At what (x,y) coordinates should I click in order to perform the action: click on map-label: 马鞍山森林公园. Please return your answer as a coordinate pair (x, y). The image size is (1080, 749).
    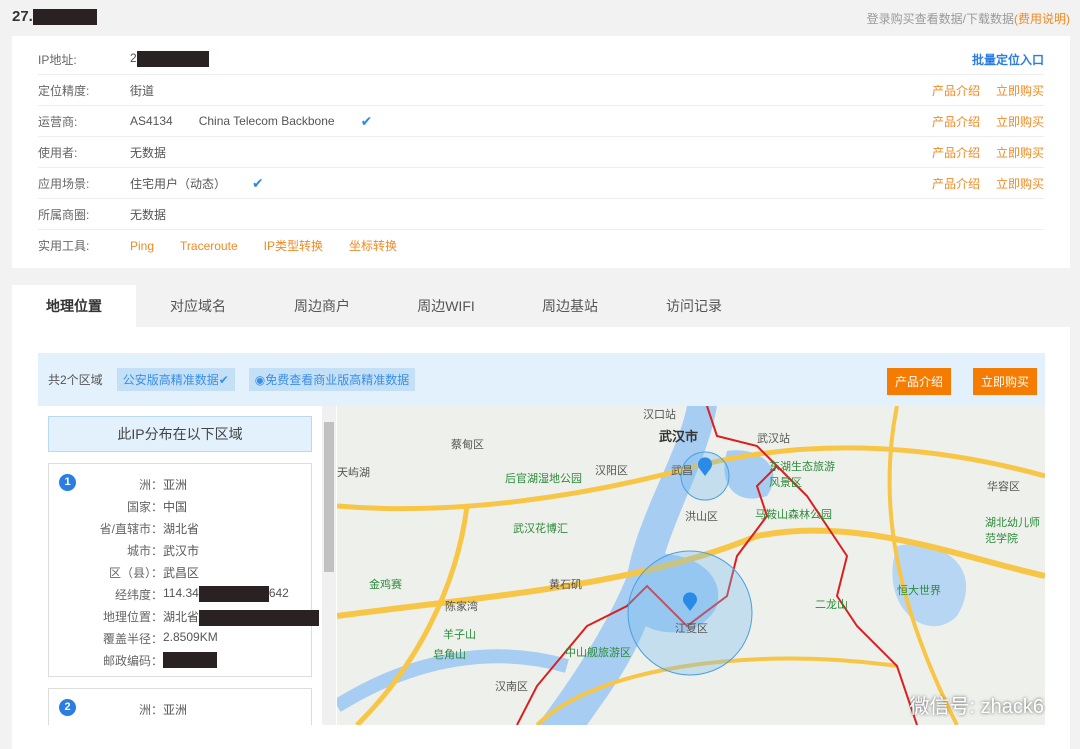
    Looking at the image, I should click on (793, 515).